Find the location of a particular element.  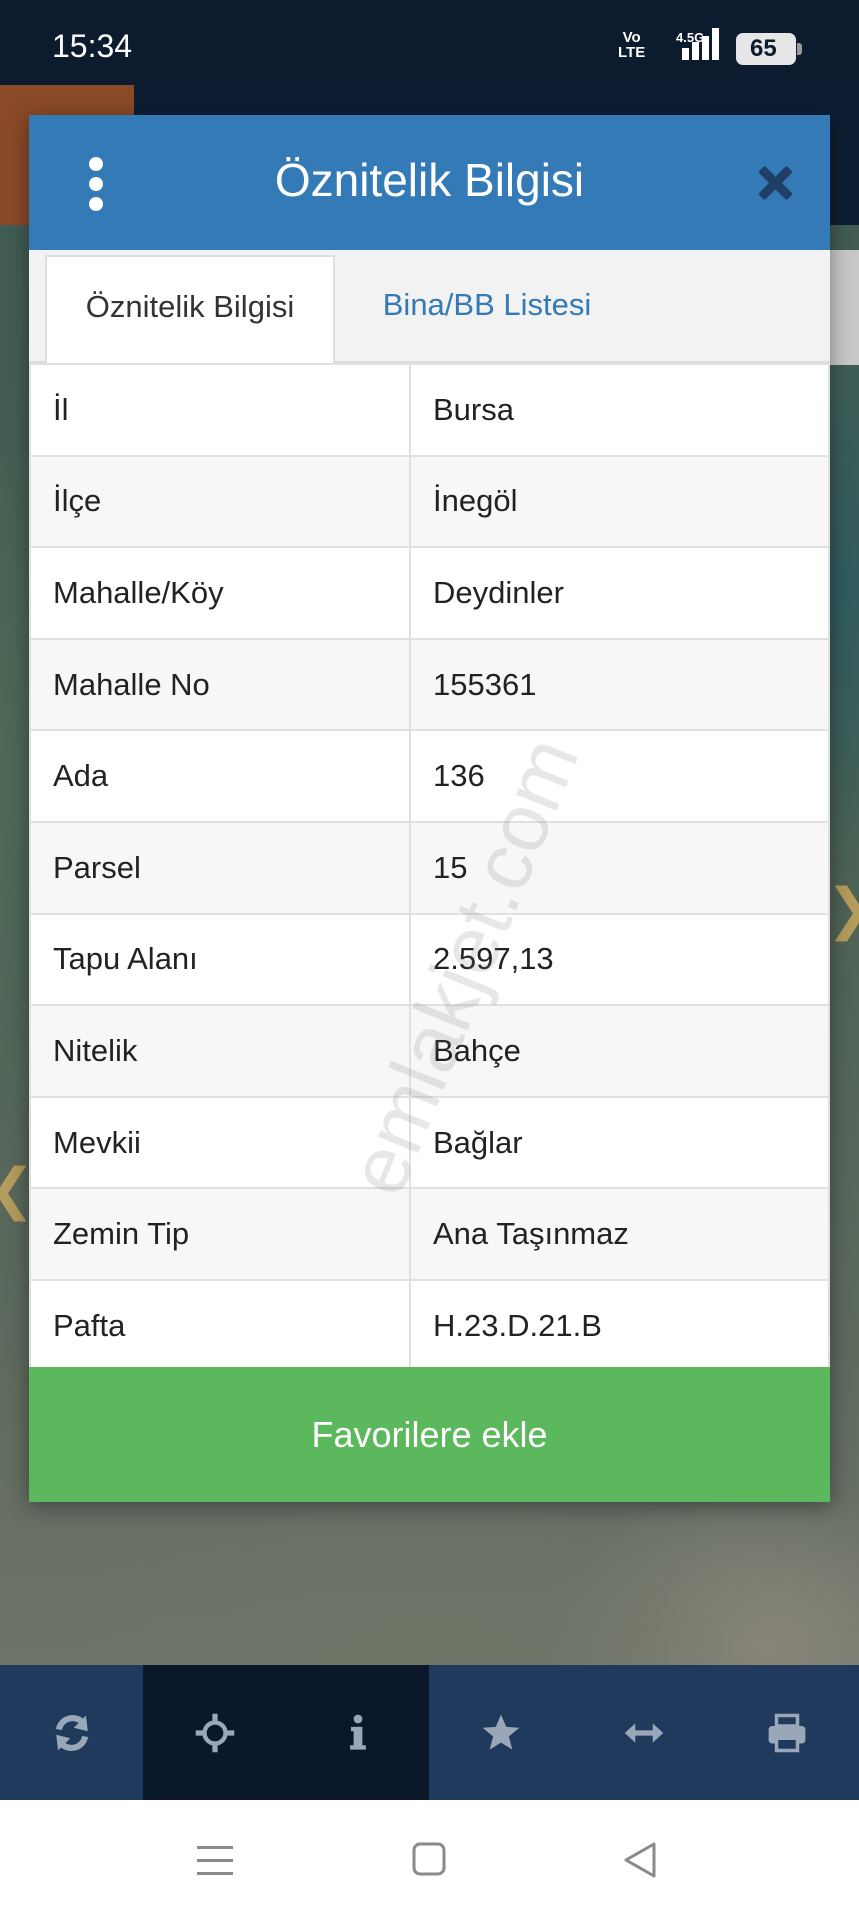

table-row: İl Bursa is located at coordinates (429, 410).